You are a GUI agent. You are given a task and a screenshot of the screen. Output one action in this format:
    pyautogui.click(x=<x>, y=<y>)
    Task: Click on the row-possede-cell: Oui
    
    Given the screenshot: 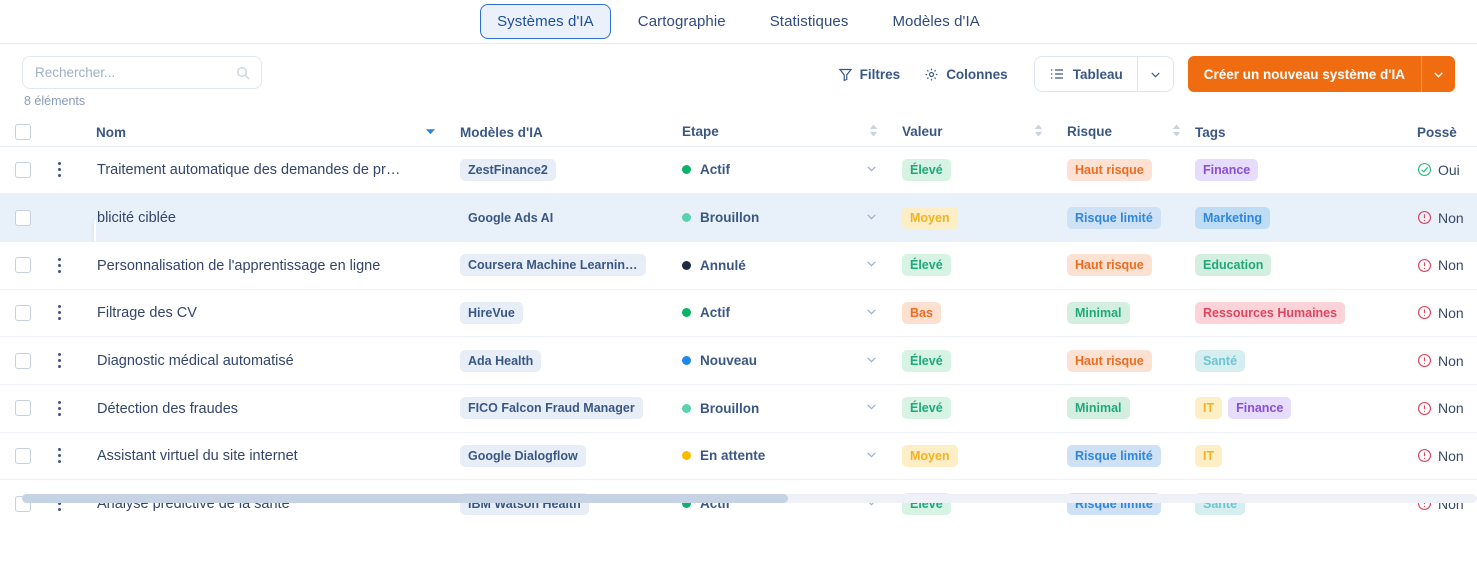 What is the action you would take?
    pyautogui.click(x=1447, y=170)
    